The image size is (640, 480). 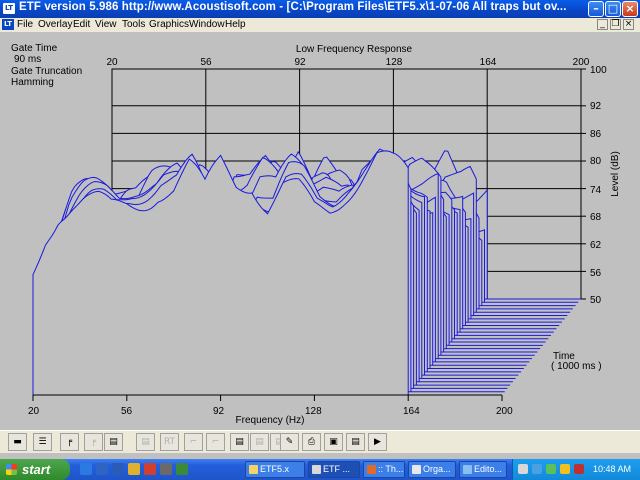 What do you see at coordinates (615, 174) in the screenshot?
I see `level-axis-label: Level (dB)` at bounding box center [615, 174].